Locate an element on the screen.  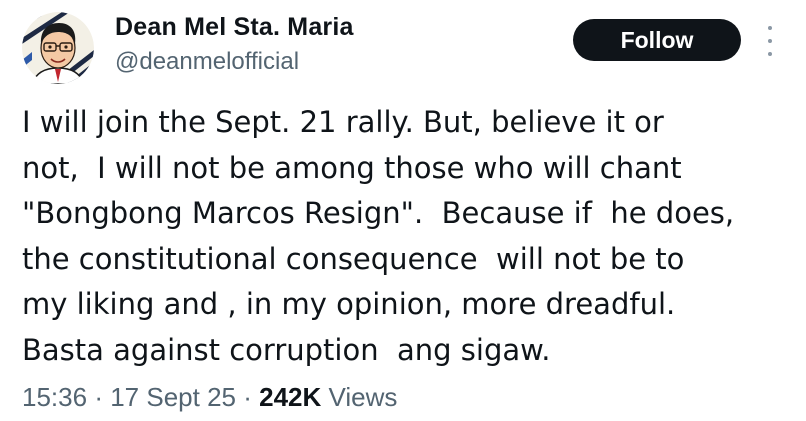
more-vertical-icon is located at coordinates (770, 41).